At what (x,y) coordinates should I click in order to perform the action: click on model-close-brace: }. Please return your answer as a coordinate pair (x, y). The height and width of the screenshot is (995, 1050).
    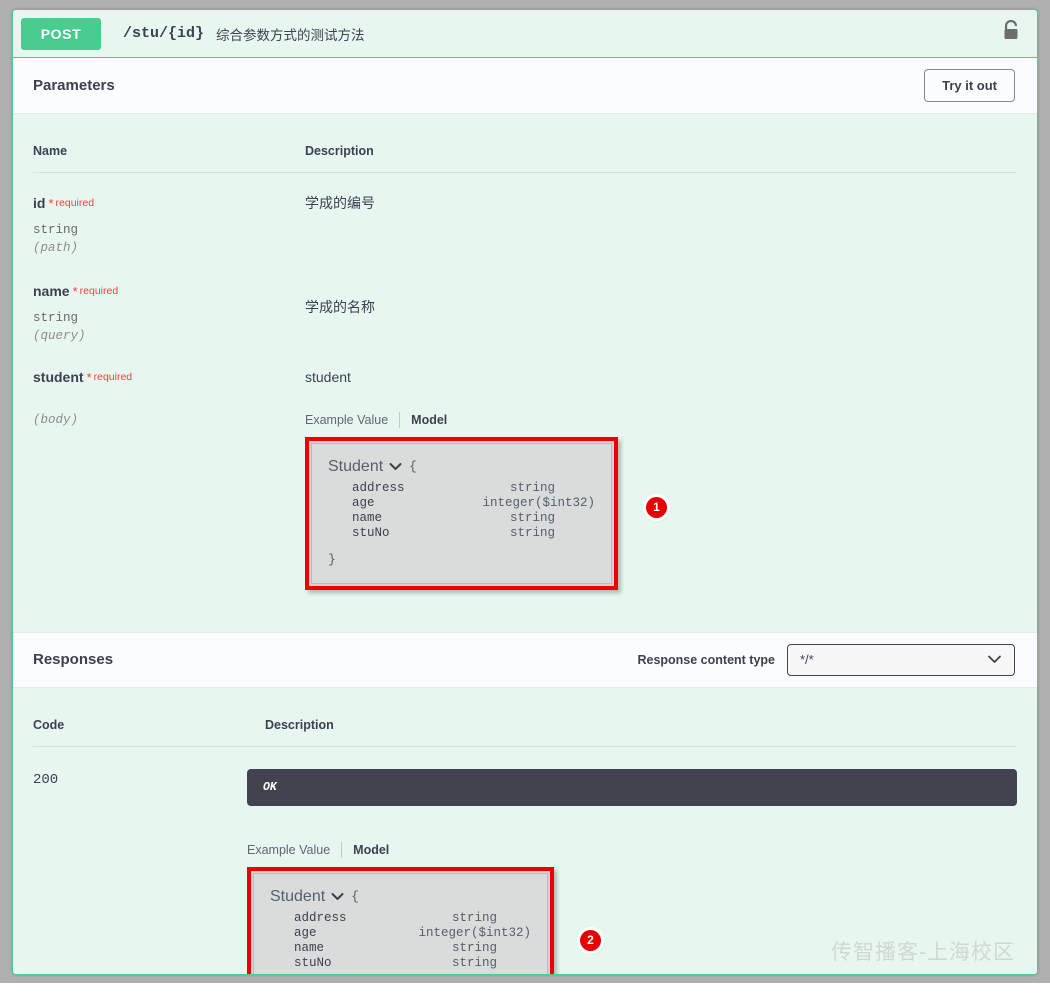
    Looking at the image, I should click on (332, 559).